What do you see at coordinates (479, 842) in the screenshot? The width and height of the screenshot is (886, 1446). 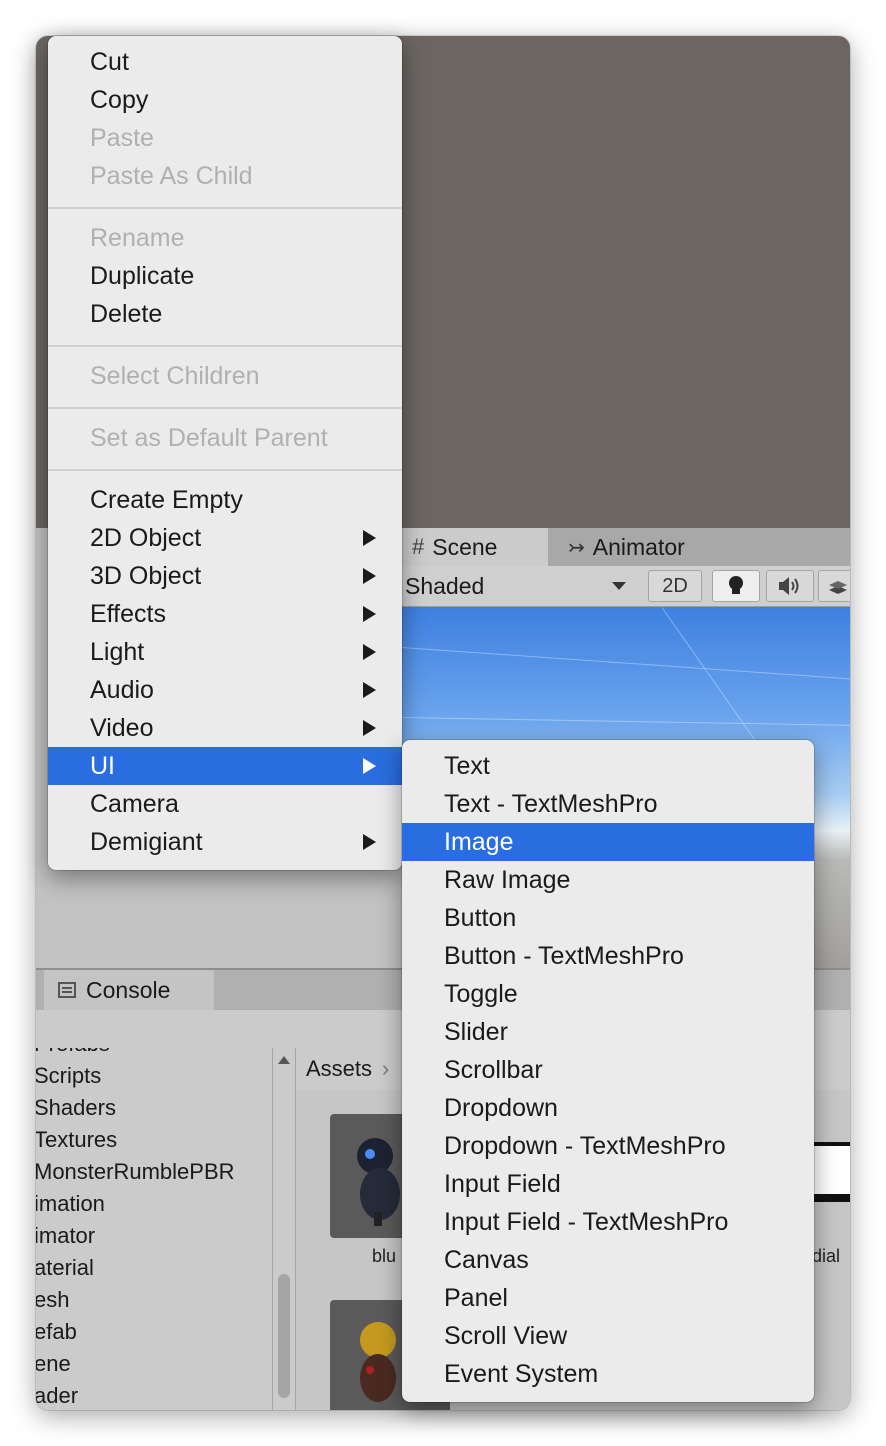 I see `menu-item-label: Image` at bounding box center [479, 842].